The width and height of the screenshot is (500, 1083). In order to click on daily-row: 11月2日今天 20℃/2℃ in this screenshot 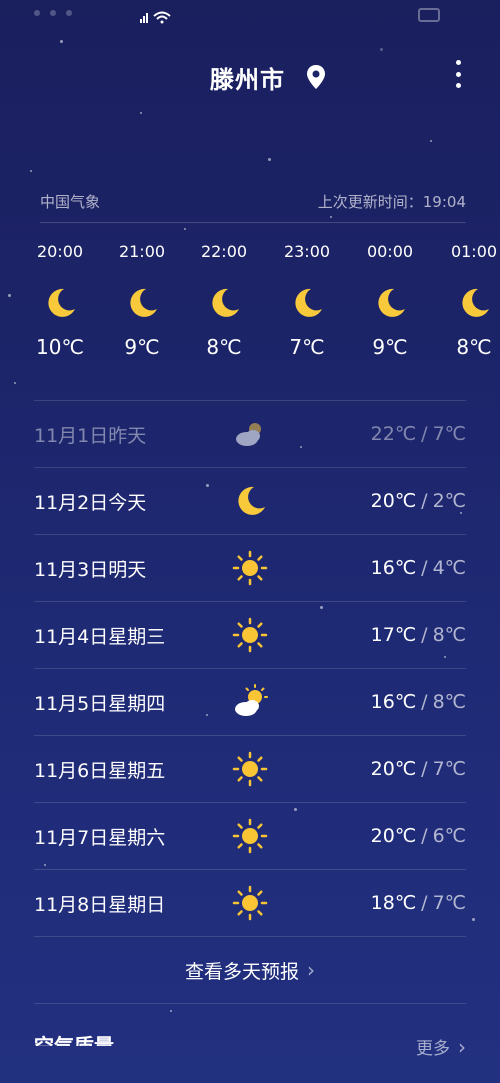, I will do `click(250, 500)`.